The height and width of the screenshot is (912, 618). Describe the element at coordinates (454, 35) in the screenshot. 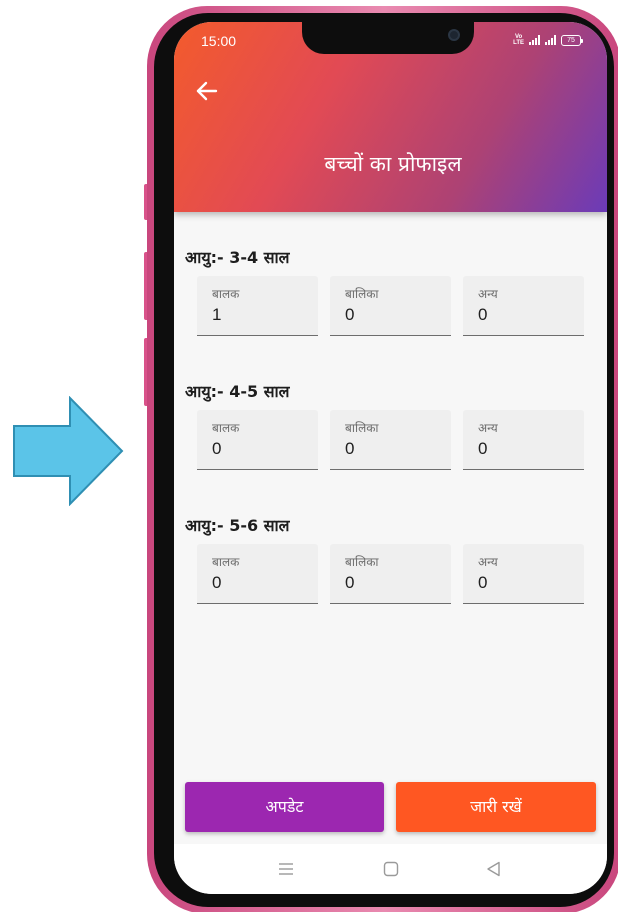

I see `front-camera-icon` at that location.